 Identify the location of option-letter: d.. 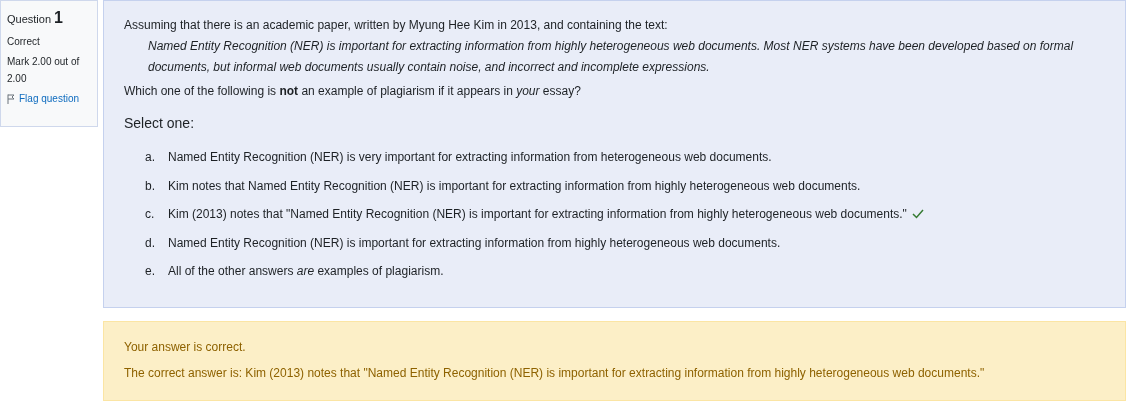
(150, 243).